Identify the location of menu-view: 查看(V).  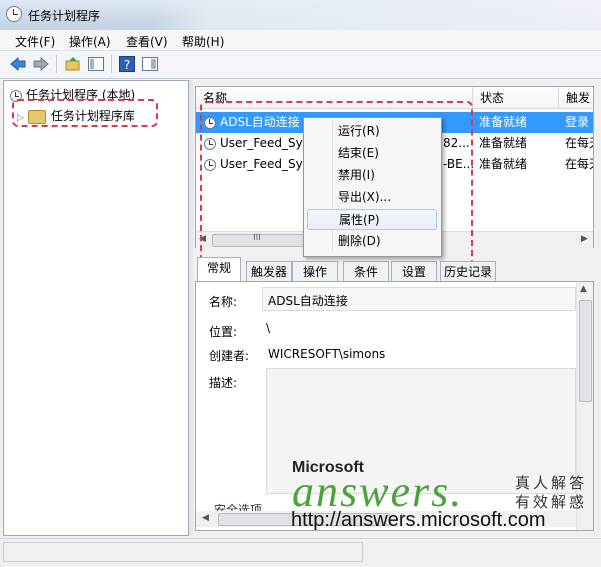
(147, 41).